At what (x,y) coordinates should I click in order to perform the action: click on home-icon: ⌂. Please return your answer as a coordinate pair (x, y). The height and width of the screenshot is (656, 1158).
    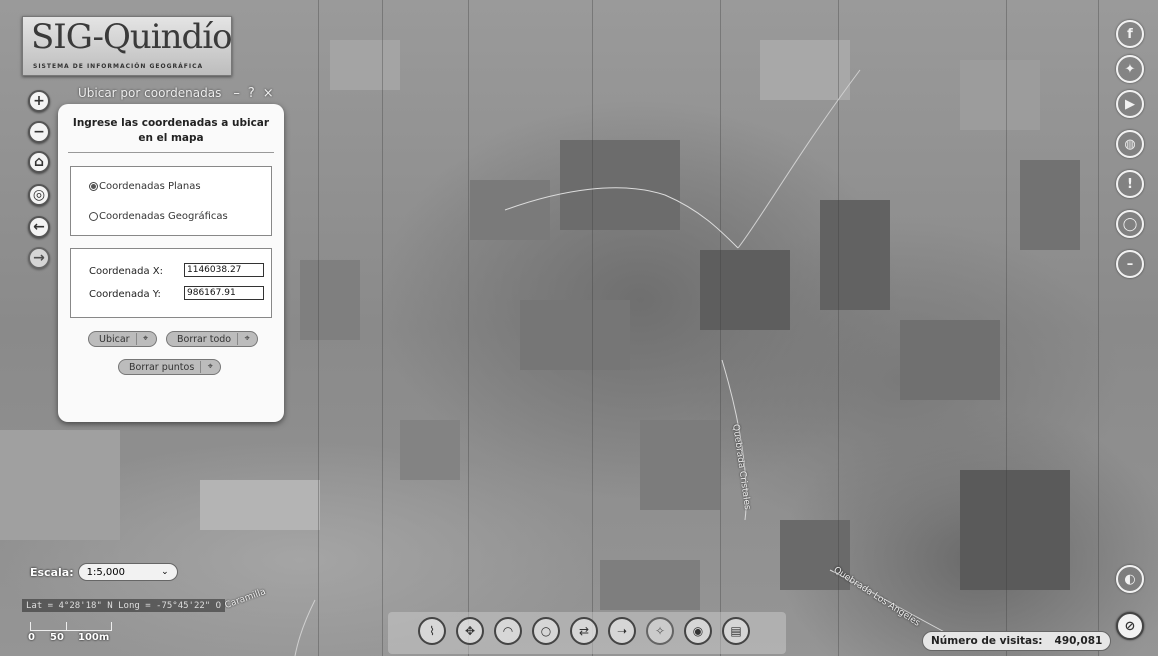
    Looking at the image, I should click on (39, 162).